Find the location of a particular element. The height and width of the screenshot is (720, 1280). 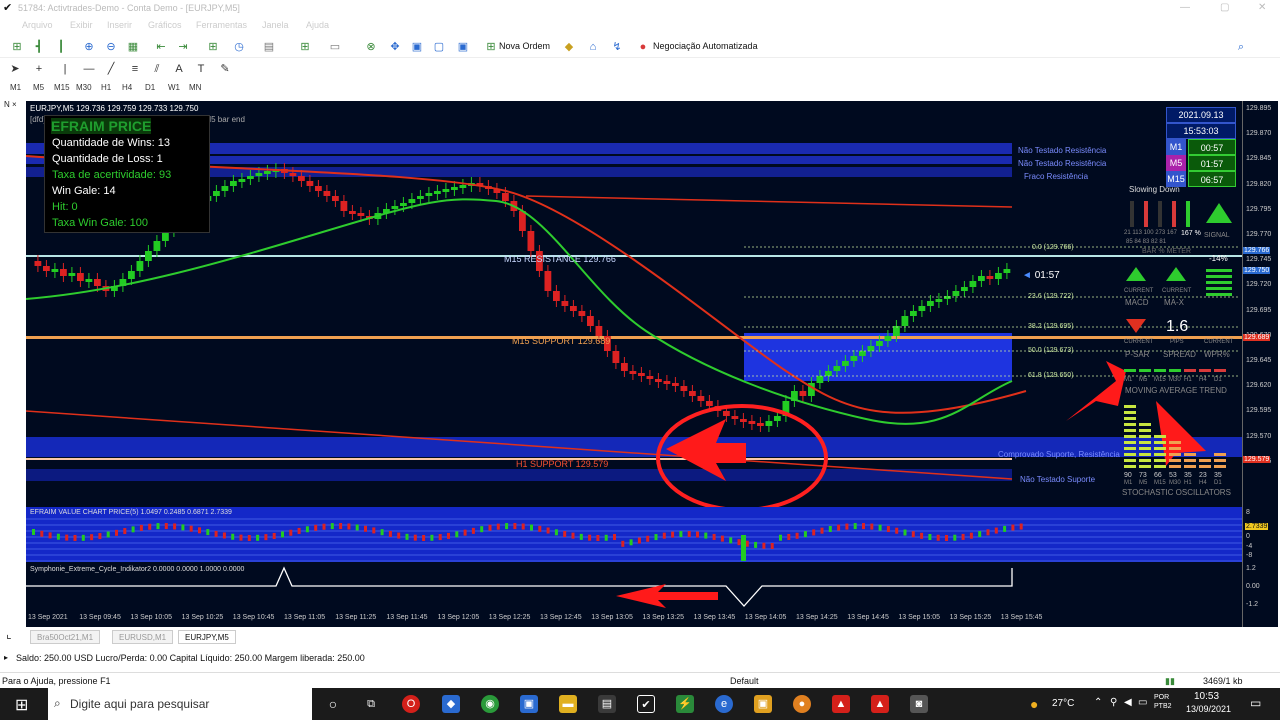

file-explorer-icon: ▬ is located at coordinates (568, 704).